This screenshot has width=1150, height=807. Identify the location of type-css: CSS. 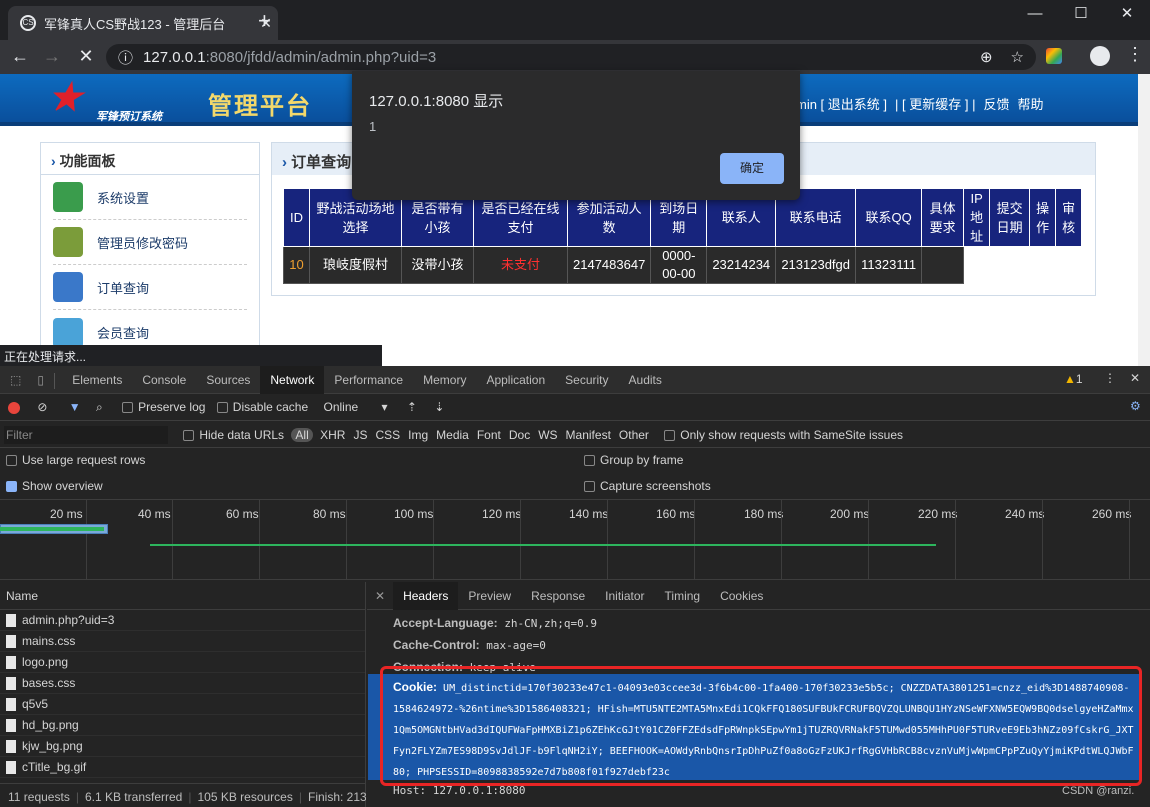
(387, 435).